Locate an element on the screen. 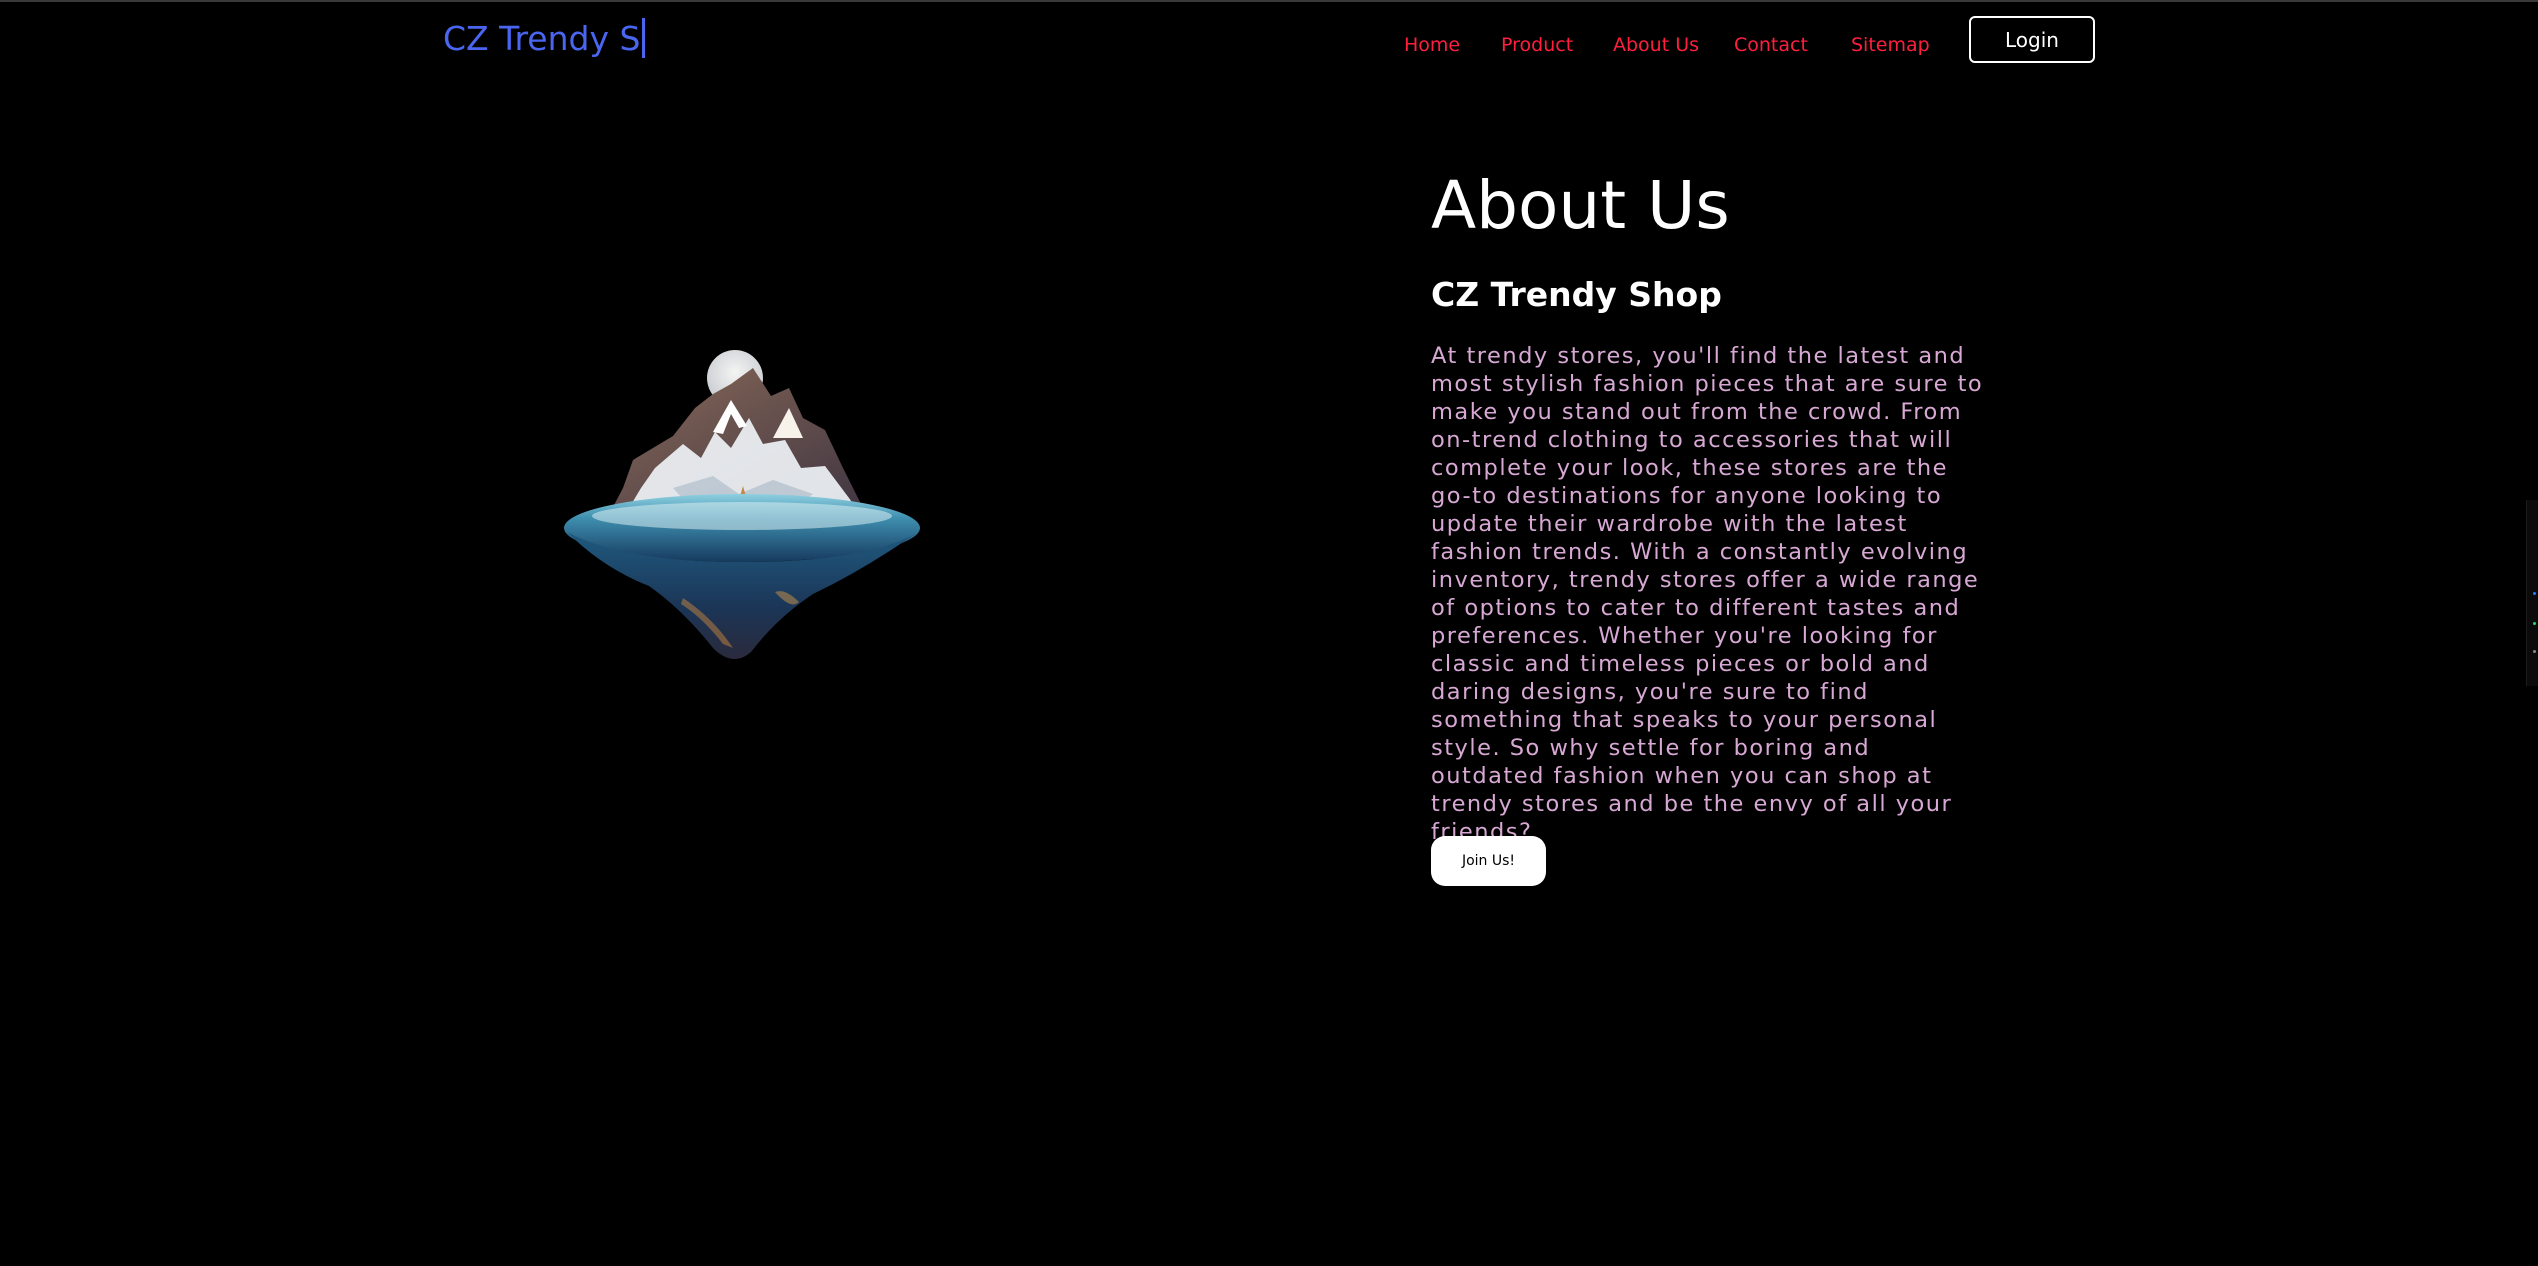 This screenshot has width=2538, height=1266. login-button: Login is located at coordinates (2032, 39).